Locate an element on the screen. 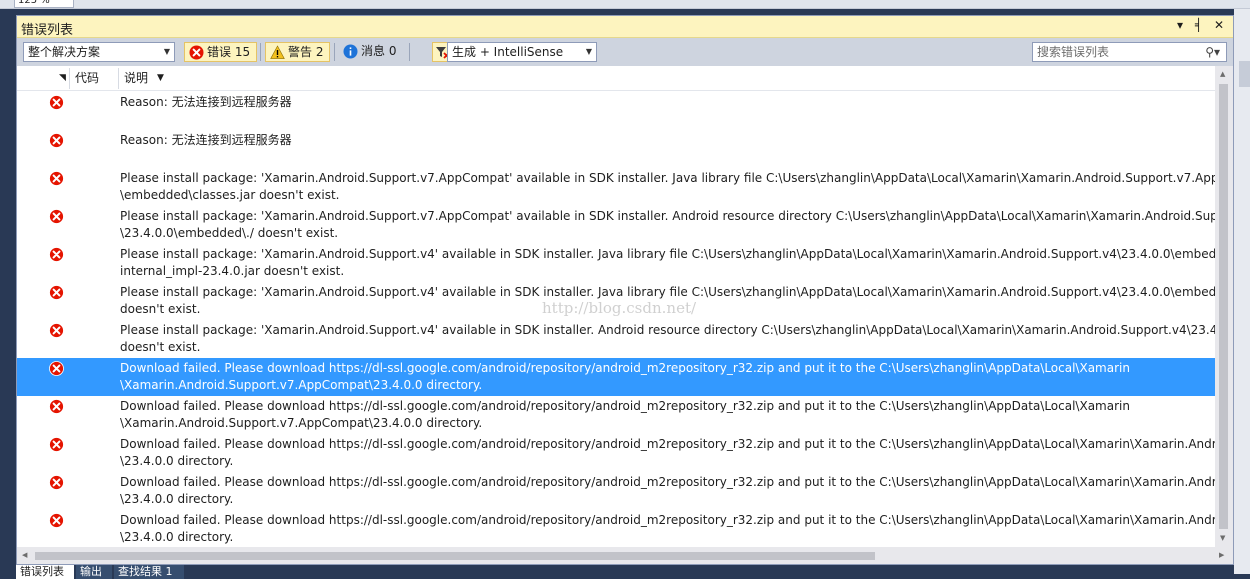 The image size is (1250, 579). warnings-filter-button: 警告 2 is located at coordinates (298, 52).